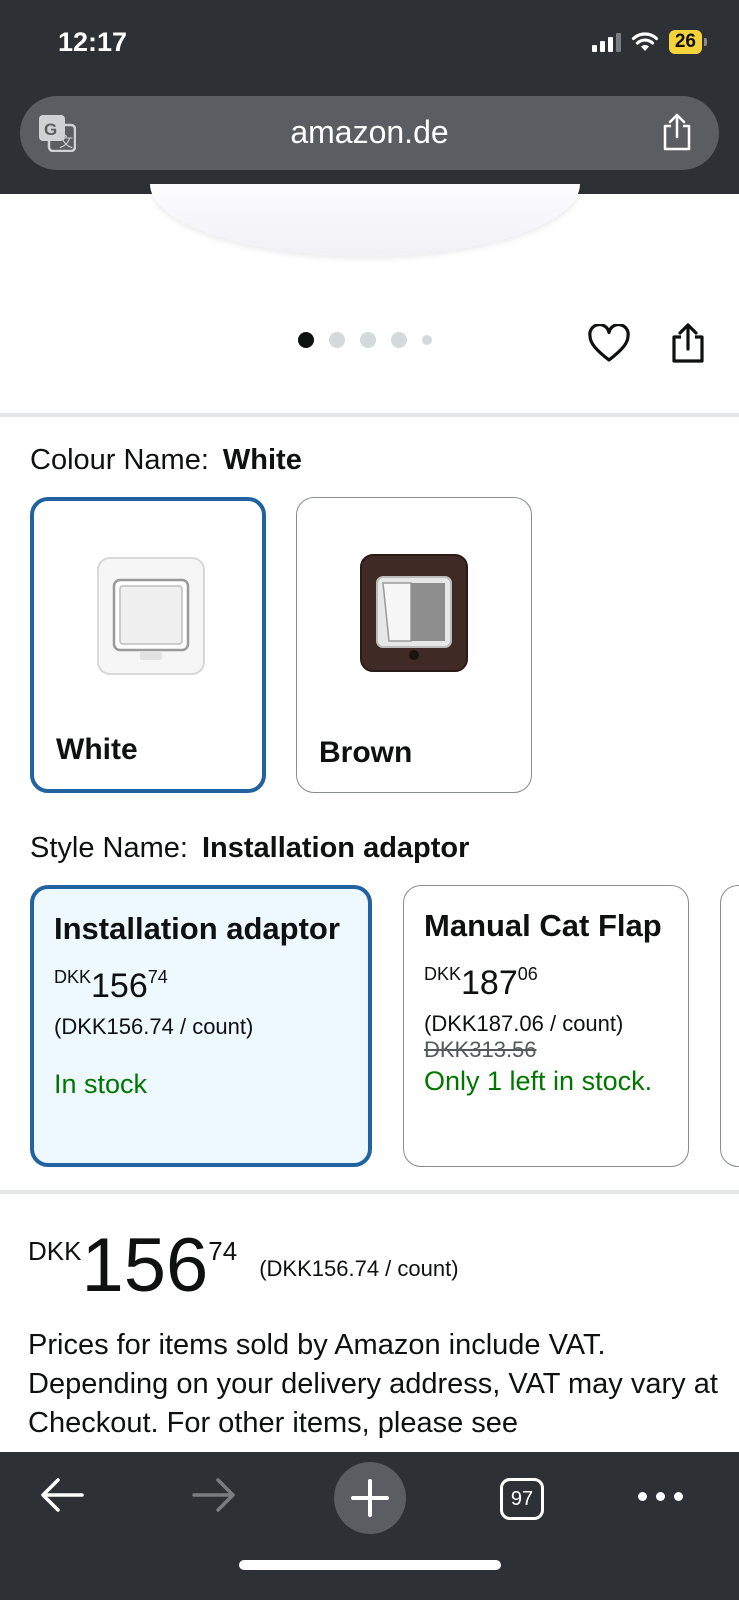  Describe the element at coordinates (119, 460) in the screenshot. I see `colour-name-label: Colour Name:` at that location.